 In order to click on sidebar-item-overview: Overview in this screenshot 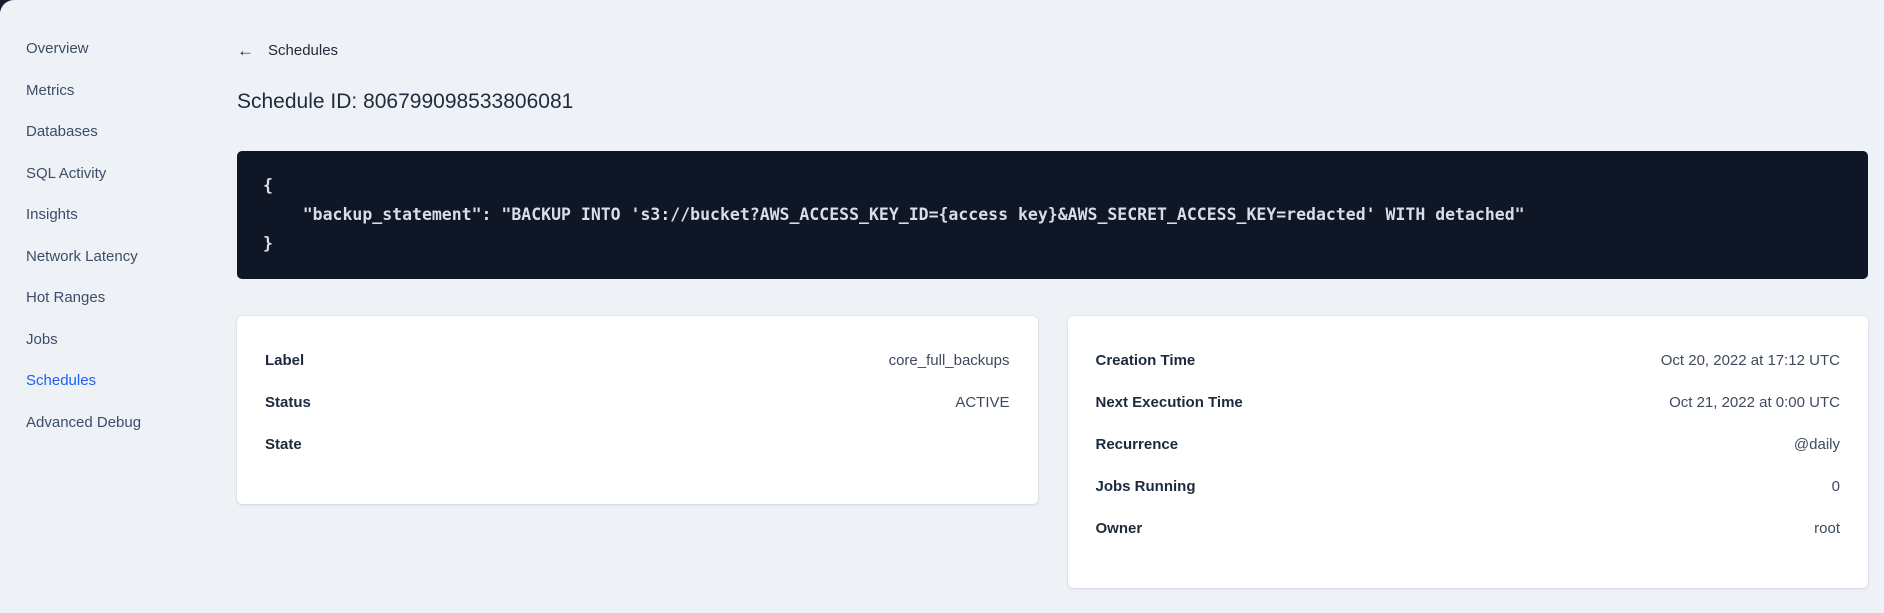, I will do `click(96, 49)`.